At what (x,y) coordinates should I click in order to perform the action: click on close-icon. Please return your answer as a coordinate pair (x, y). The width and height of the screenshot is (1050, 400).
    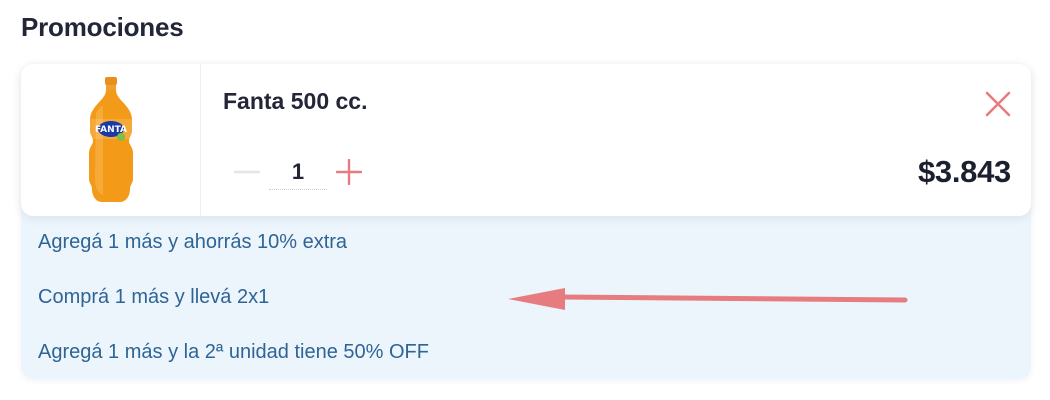
    Looking at the image, I should click on (998, 104).